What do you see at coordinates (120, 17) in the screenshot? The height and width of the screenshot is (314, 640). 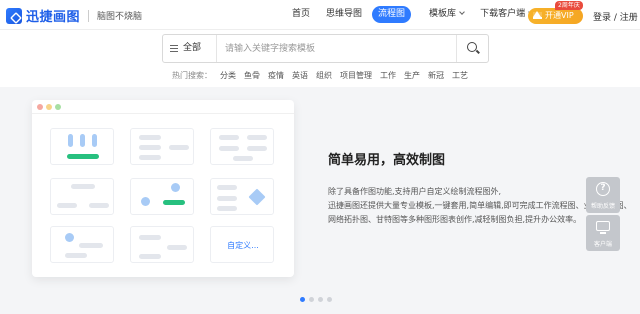 I see `brand-slogan: 脑图不烧脑` at bounding box center [120, 17].